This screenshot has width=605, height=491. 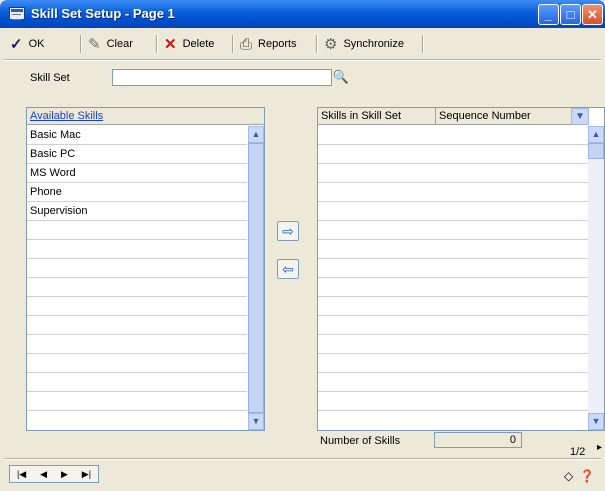 What do you see at coordinates (137, 173) in the screenshot?
I see `list-item: MS Word` at bounding box center [137, 173].